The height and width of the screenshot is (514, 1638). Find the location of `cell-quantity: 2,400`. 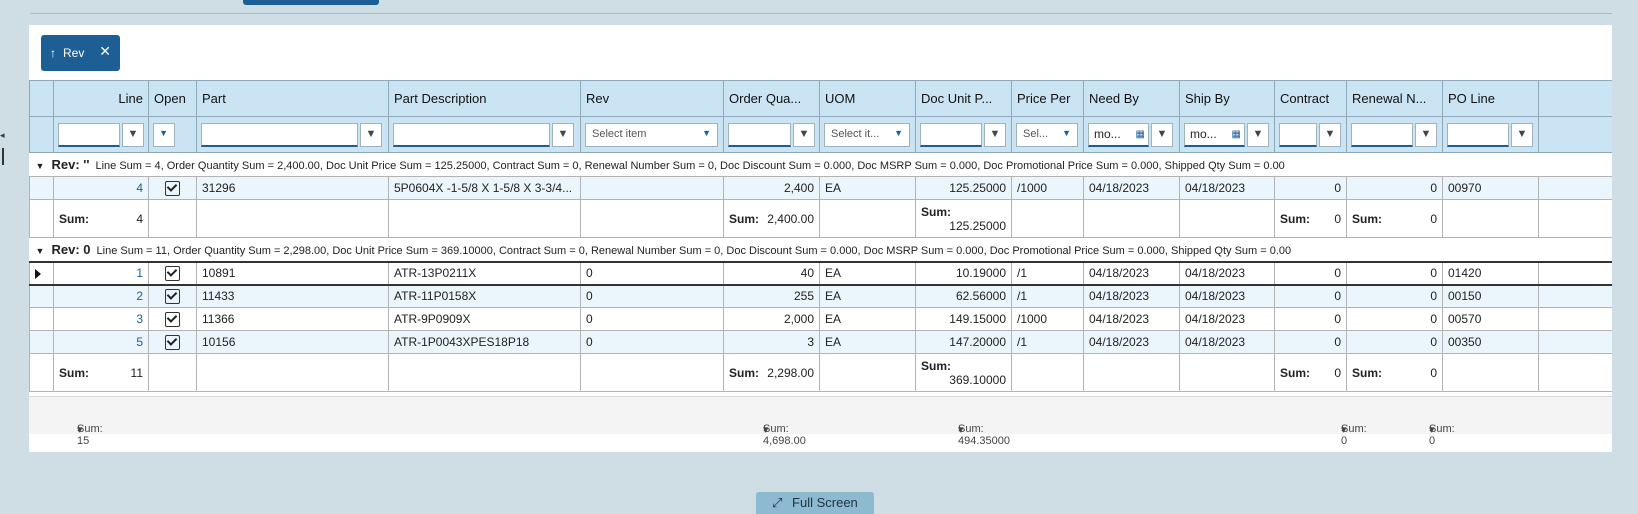

cell-quantity: 2,400 is located at coordinates (771, 188).